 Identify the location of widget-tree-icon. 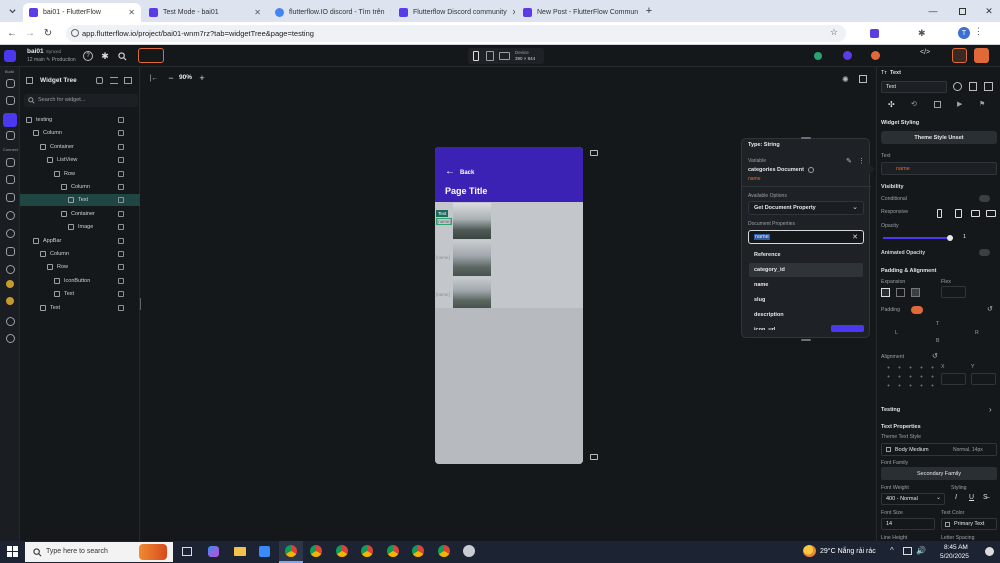
(10, 120).